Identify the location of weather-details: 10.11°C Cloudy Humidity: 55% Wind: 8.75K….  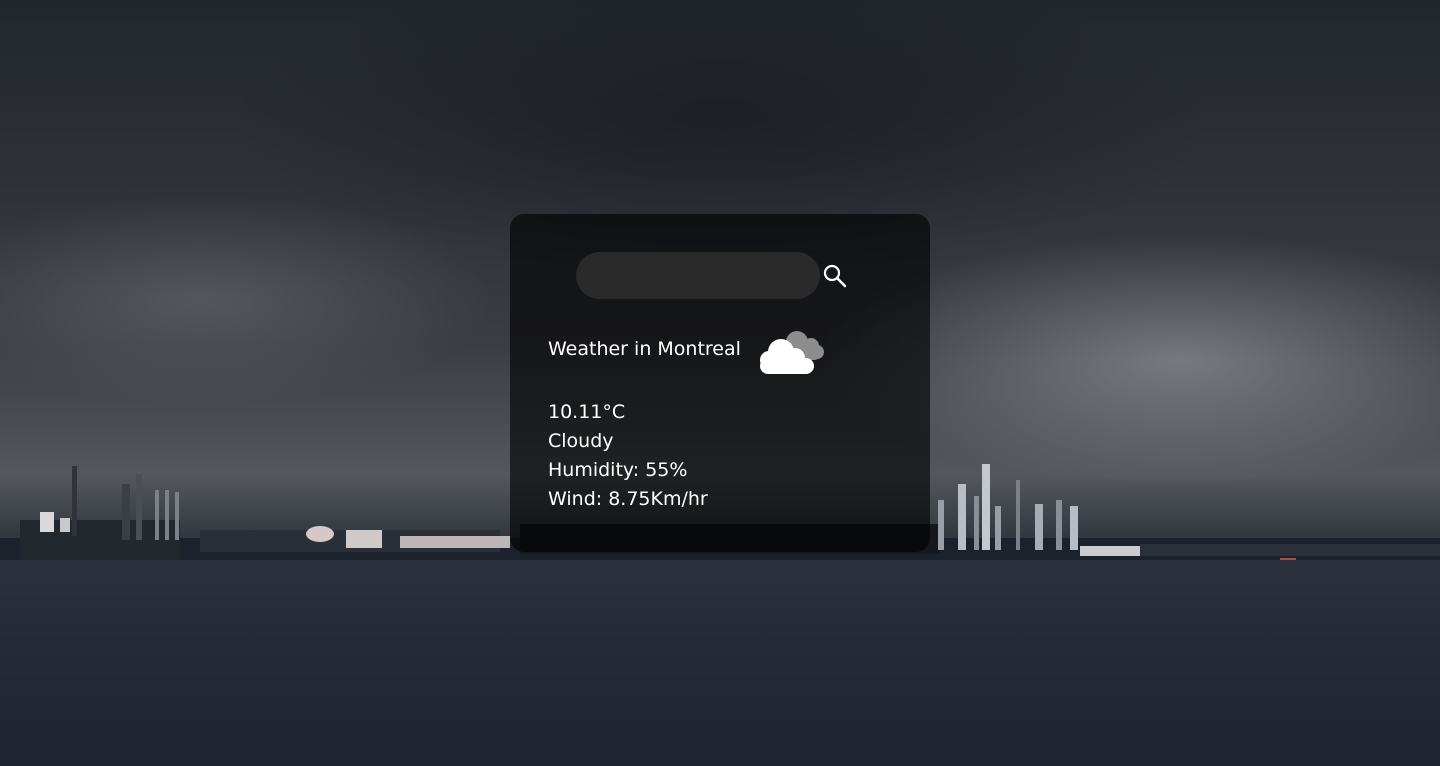
(628, 456).